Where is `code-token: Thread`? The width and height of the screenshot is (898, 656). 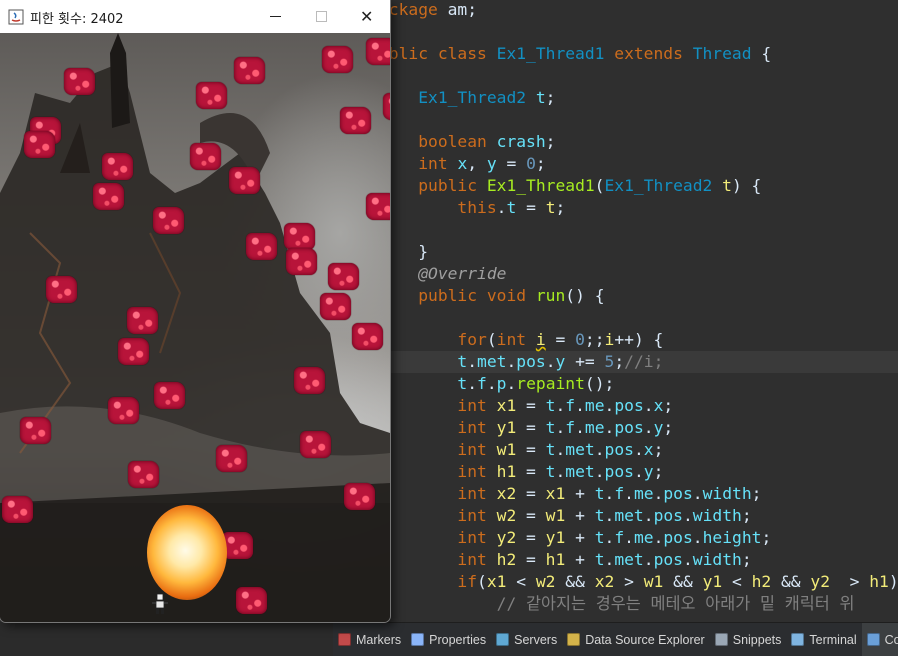
code-token: Thread is located at coordinates (722, 53).